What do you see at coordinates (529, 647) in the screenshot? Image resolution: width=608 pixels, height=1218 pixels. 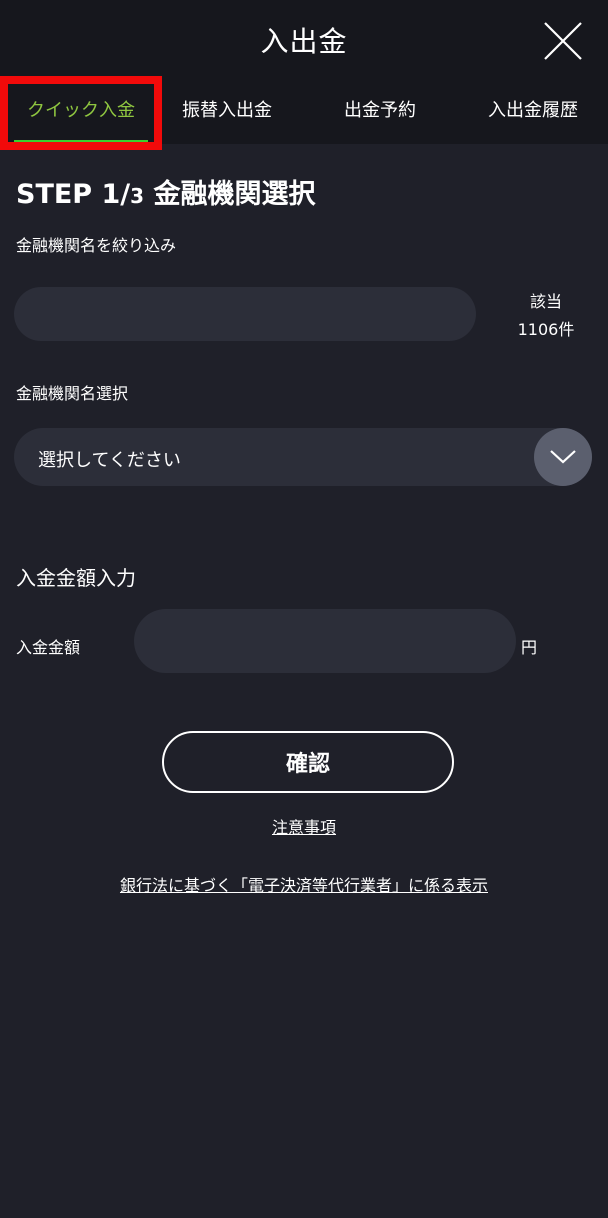 I see `amount-unit: 円` at bounding box center [529, 647].